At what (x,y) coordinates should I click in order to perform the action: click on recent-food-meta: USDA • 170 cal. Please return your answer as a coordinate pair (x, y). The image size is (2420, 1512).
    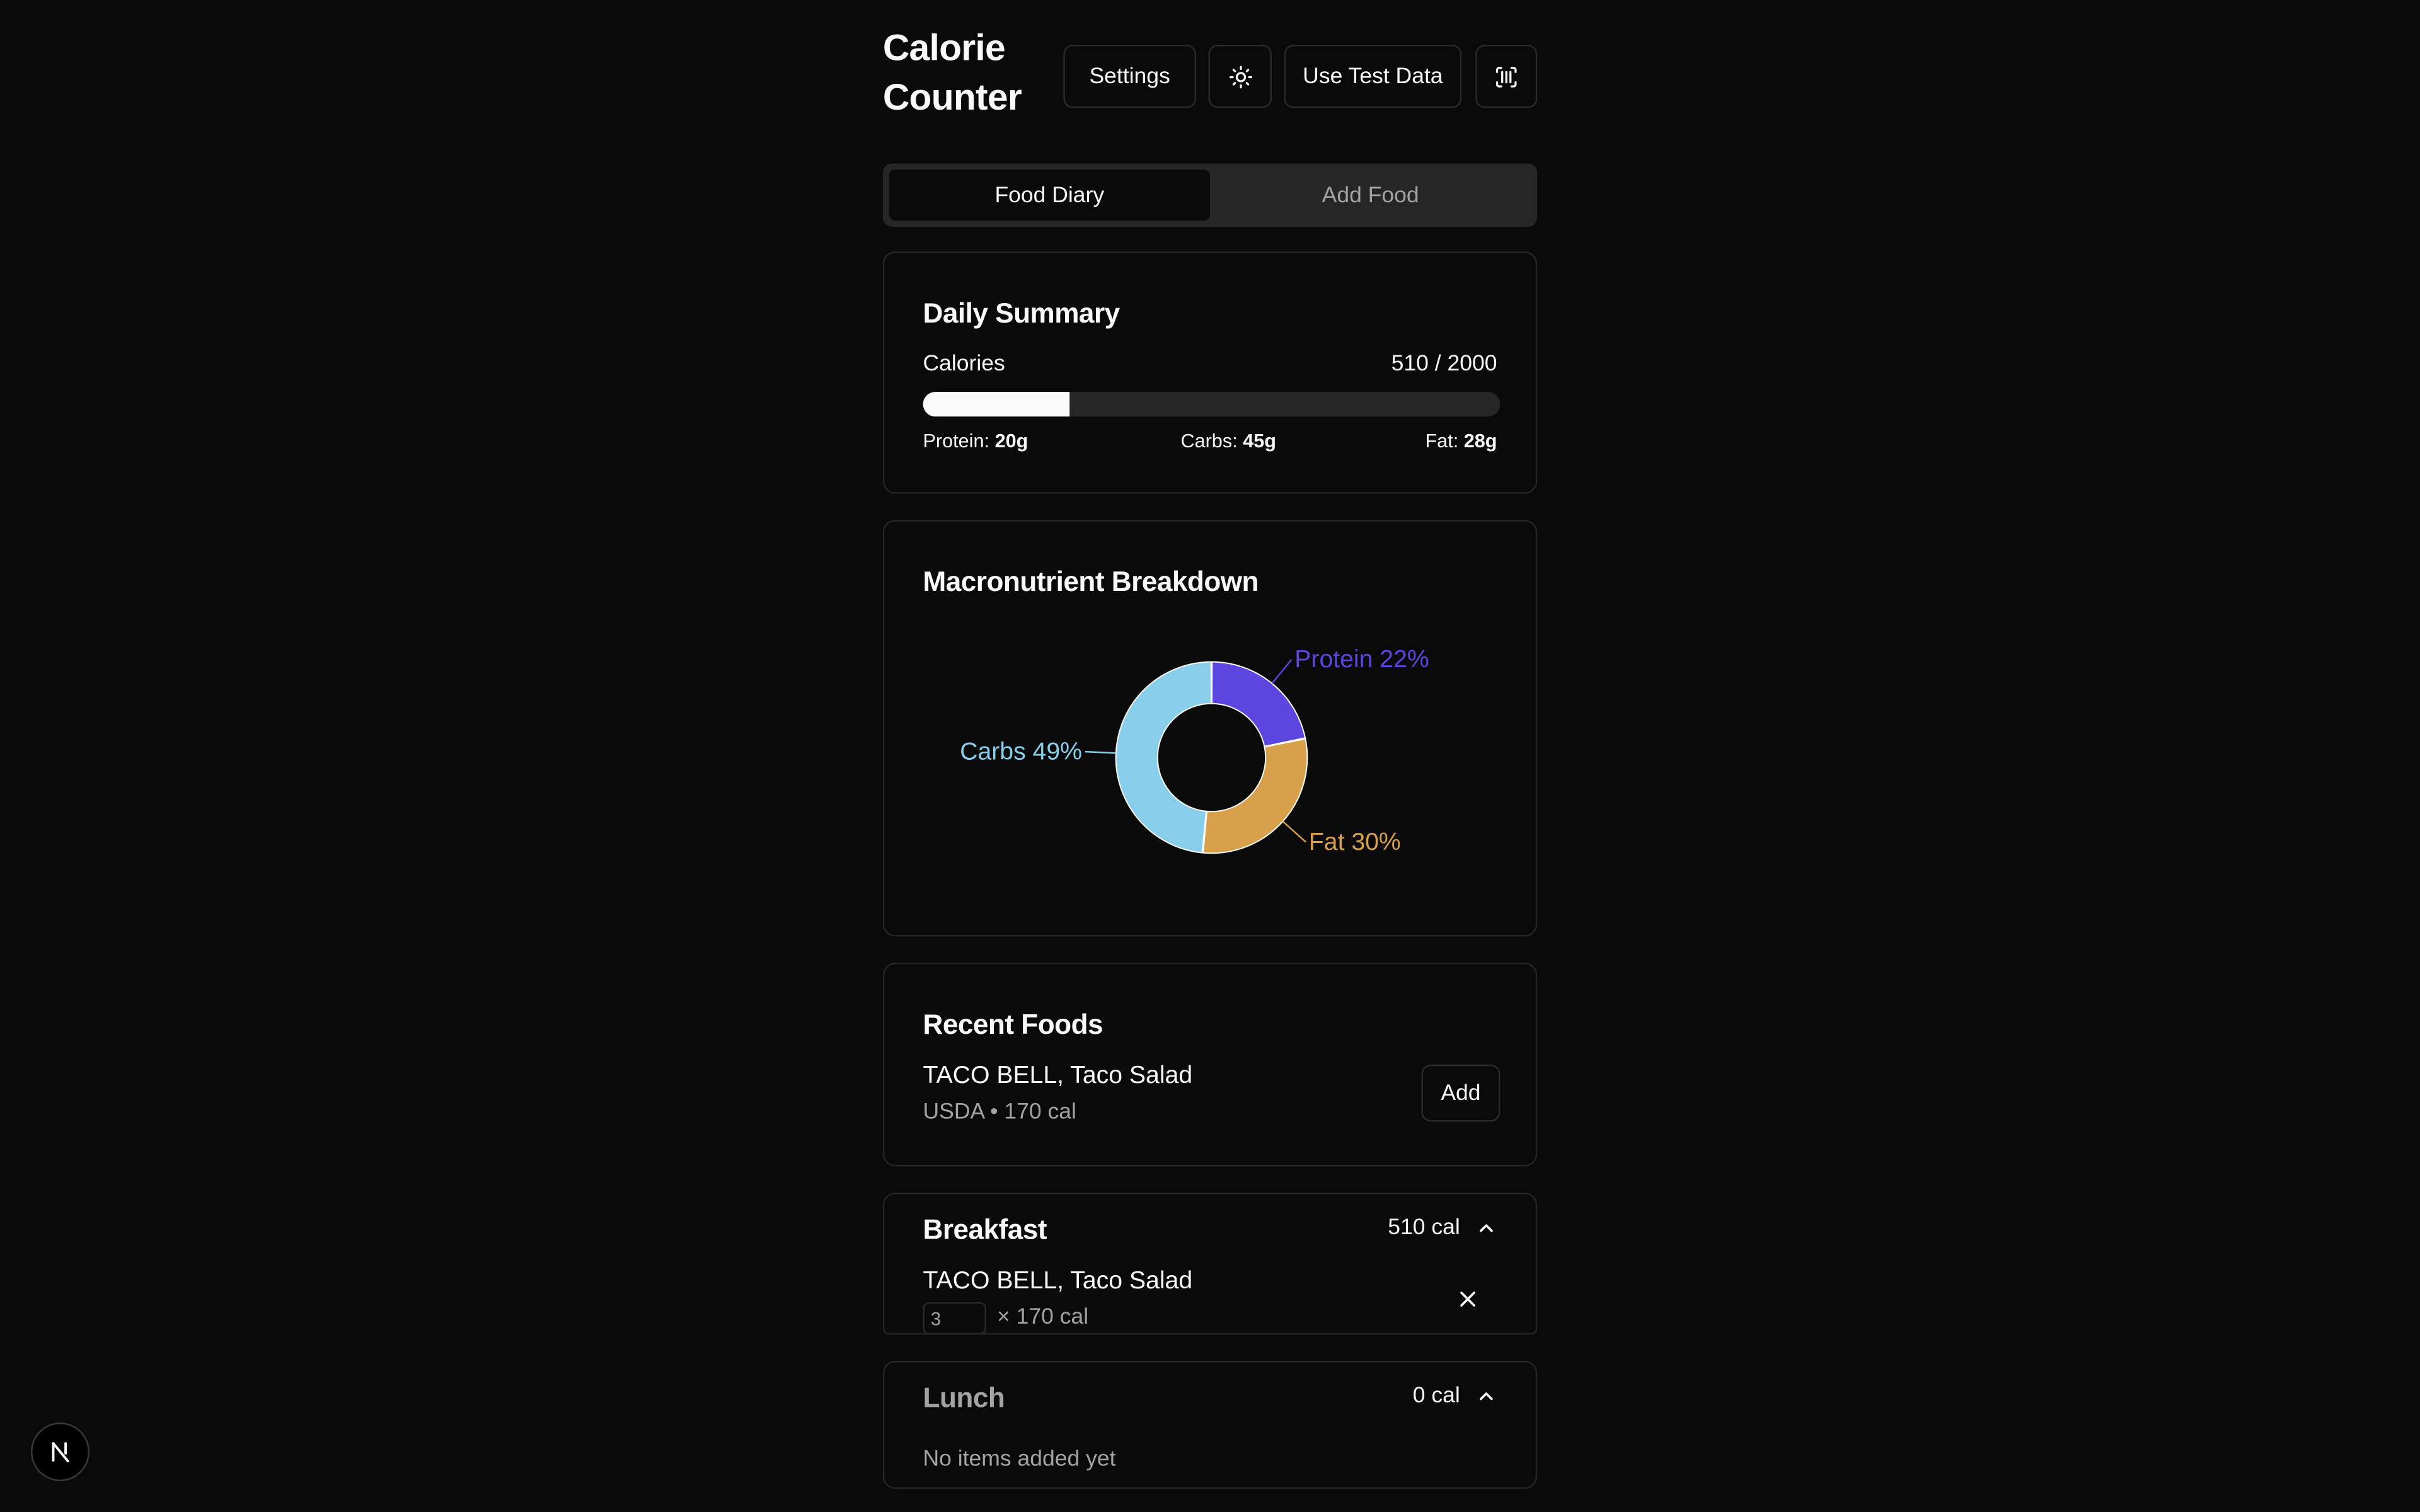
    Looking at the image, I should click on (1000, 1112).